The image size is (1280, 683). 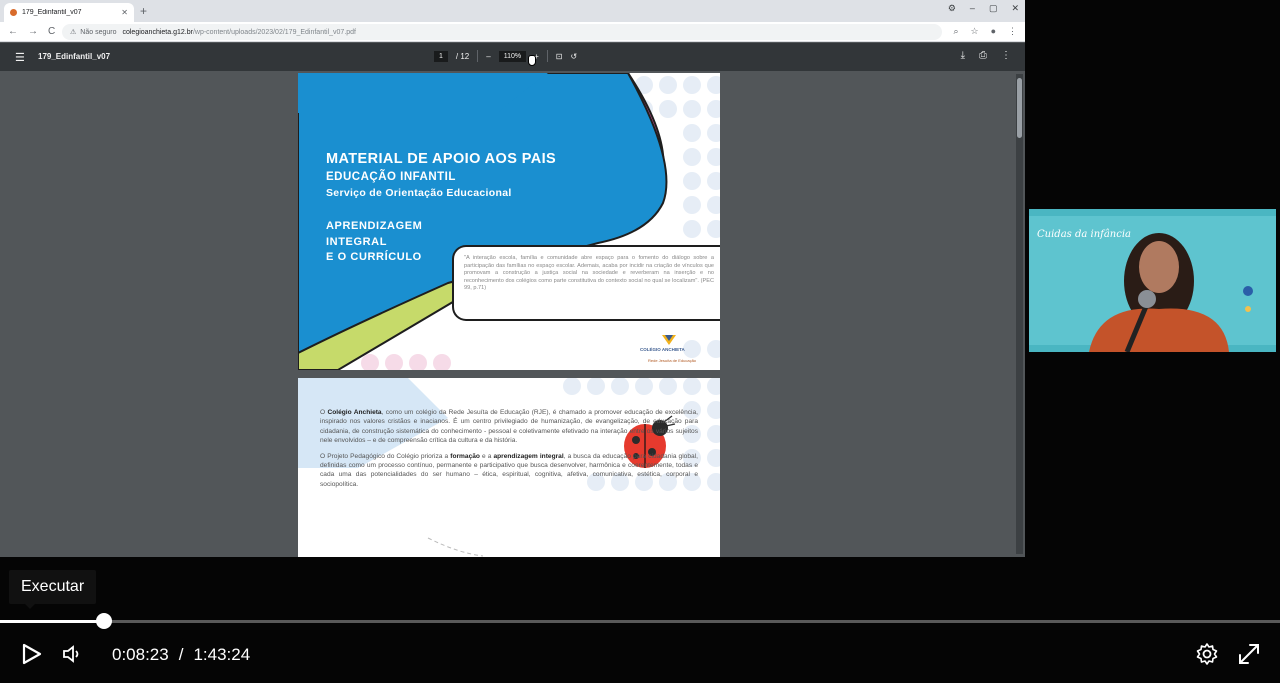 What do you see at coordinates (13, 12) in the screenshot?
I see `favicon-icon` at bounding box center [13, 12].